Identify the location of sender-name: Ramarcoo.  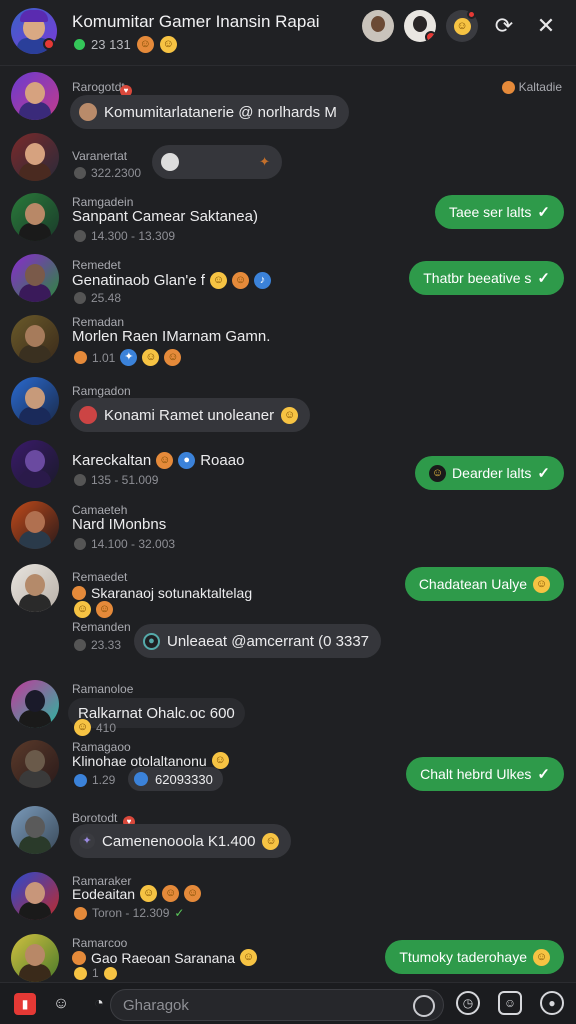
(100, 943).